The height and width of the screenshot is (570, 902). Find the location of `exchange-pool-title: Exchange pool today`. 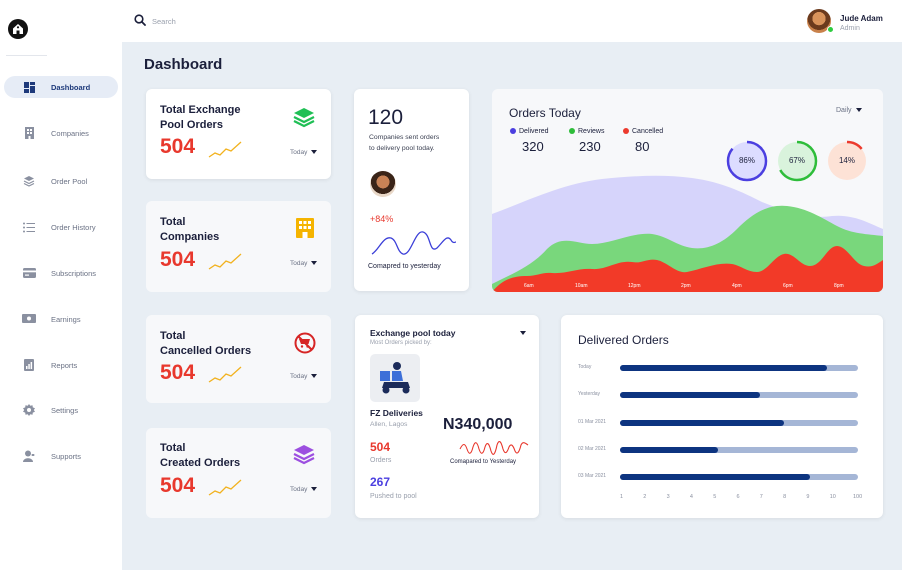

exchange-pool-title: Exchange pool today is located at coordinates (413, 333).